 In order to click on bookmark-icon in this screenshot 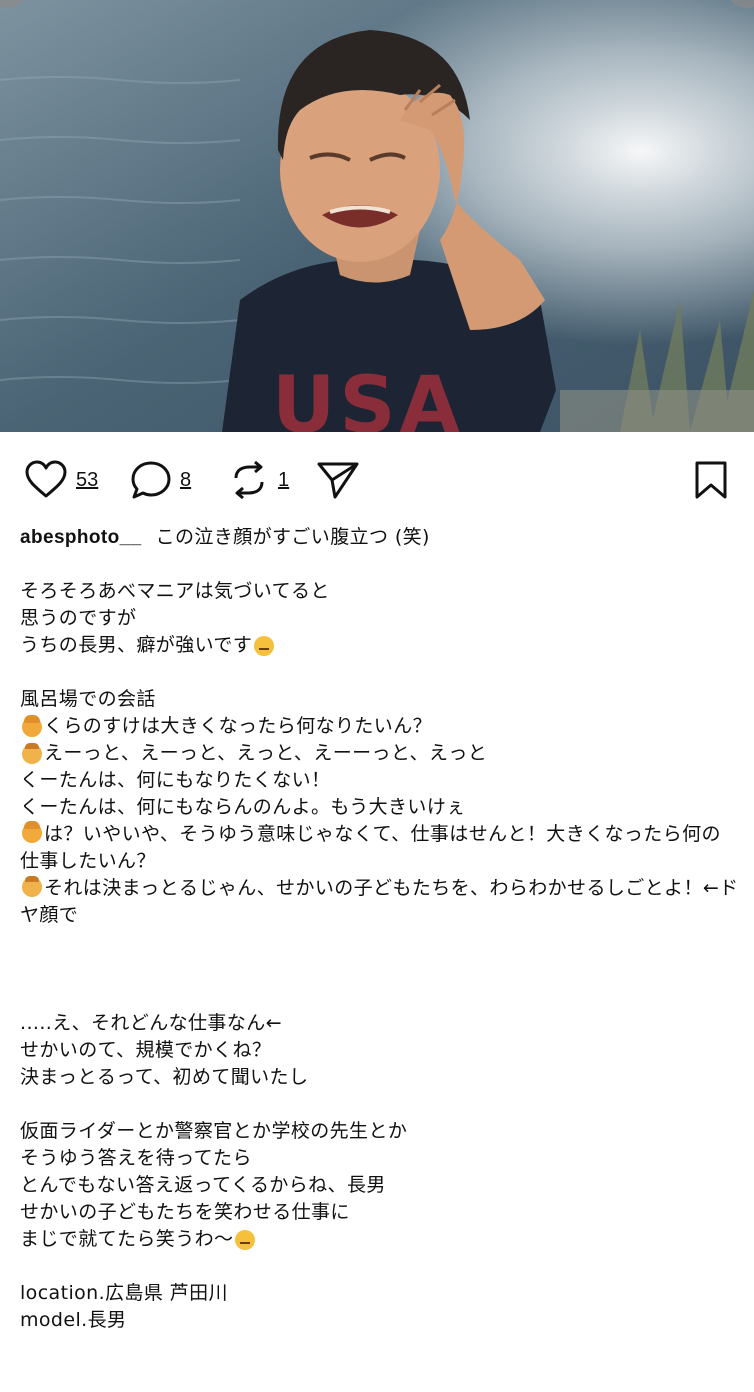, I will do `click(711, 480)`.